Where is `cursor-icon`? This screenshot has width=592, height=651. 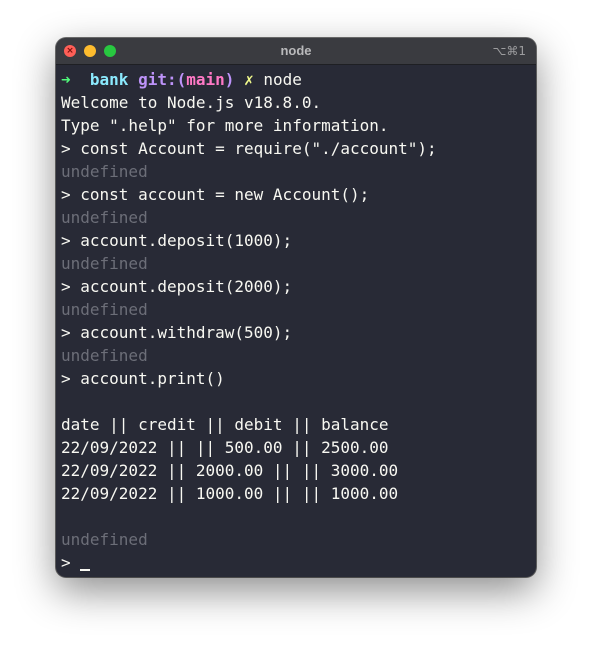 cursor-icon is located at coordinates (85, 570).